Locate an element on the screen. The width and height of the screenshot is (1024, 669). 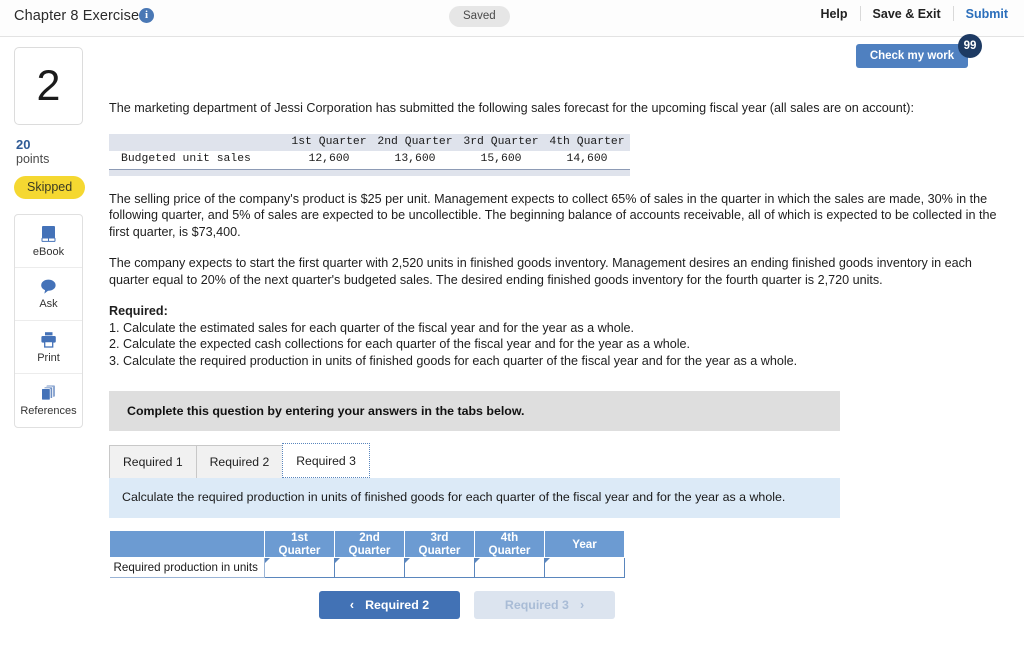
save-and-exit-link: Save & Exit is located at coordinates (907, 14).